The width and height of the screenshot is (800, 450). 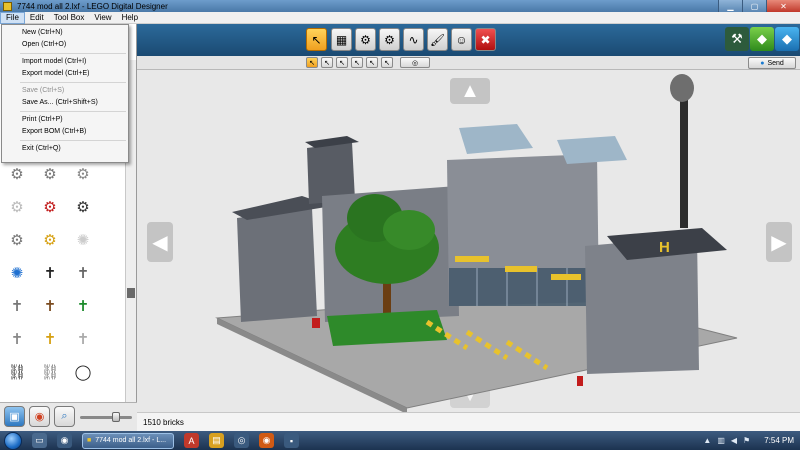 What do you see at coordinates (496, 139) in the screenshot?
I see `main-building-roof` at bounding box center [496, 139].